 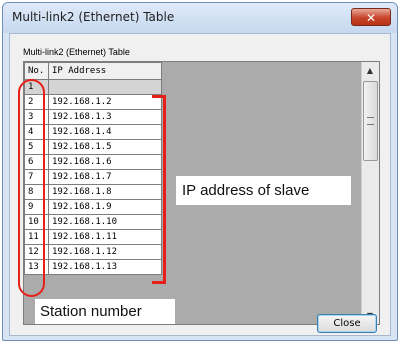 I want to click on scrollbar-thumb, so click(x=370, y=121).